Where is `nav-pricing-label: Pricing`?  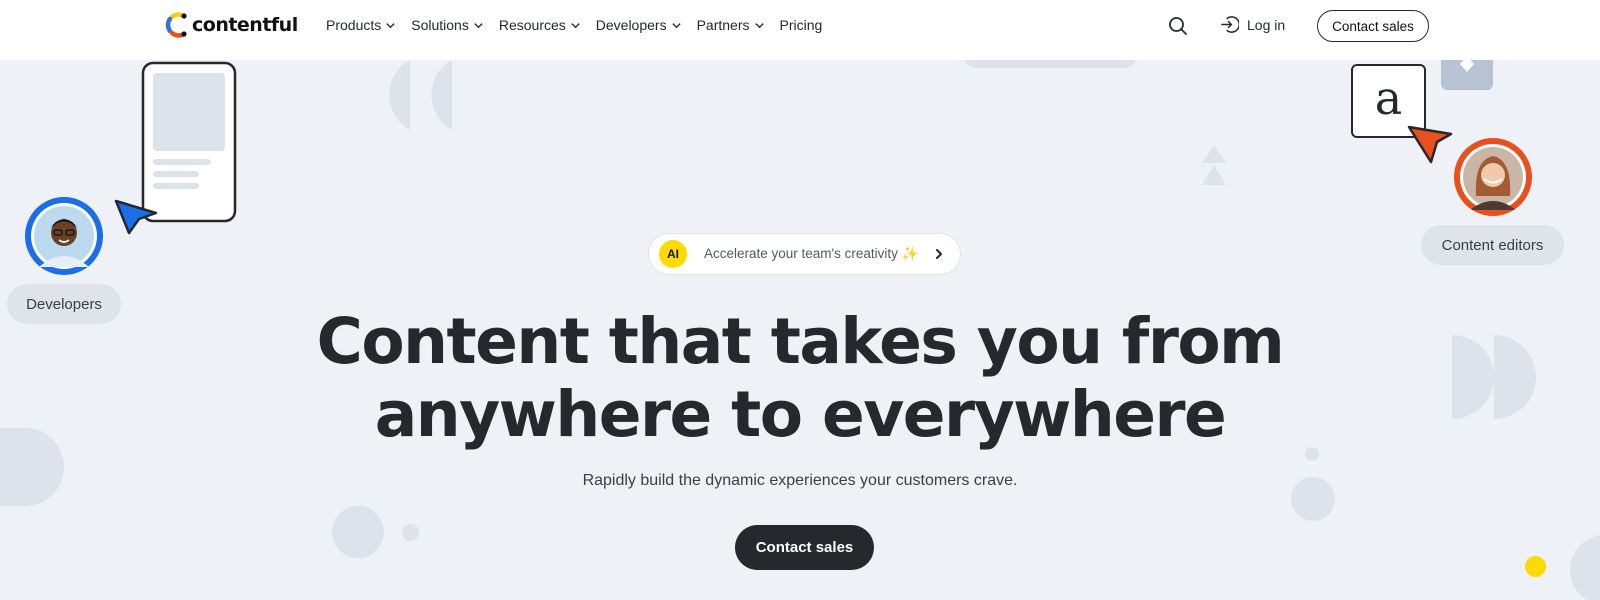 nav-pricing-label: Pricing is located at coordinates (801, 25).